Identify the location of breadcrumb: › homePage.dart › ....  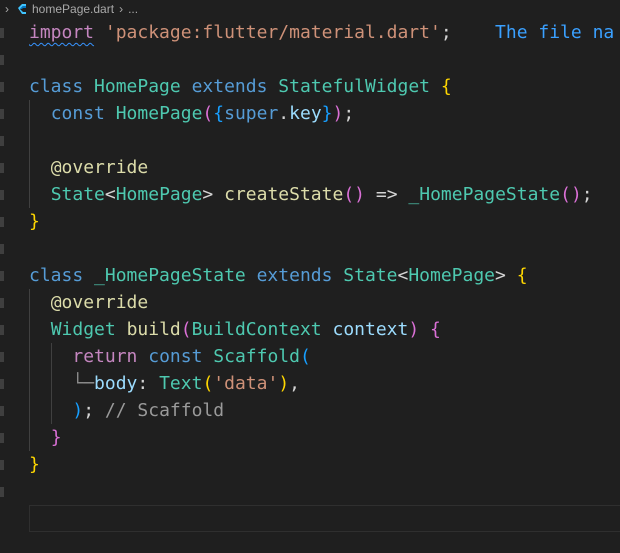
(310, 9).